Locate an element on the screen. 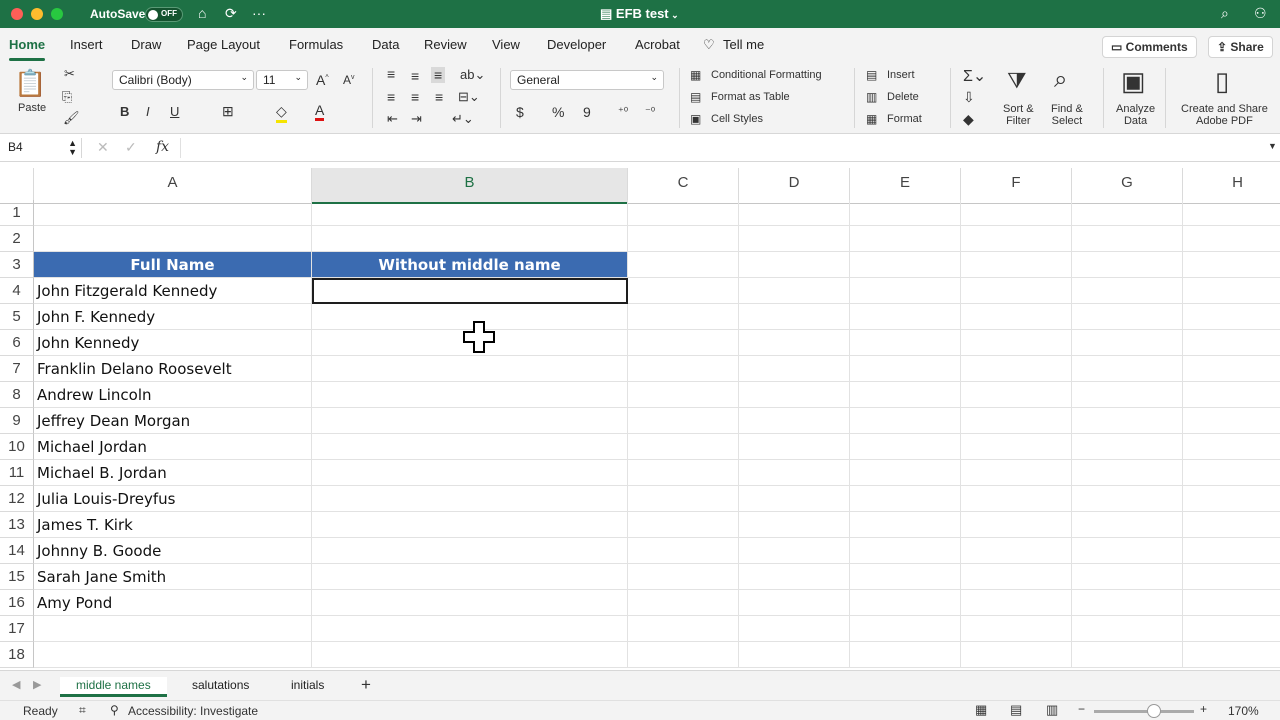 Image resolution: width=1280 pixels, height=720 pixels. comments-button: ▭ Comments is located at coordinates (1149, 47).